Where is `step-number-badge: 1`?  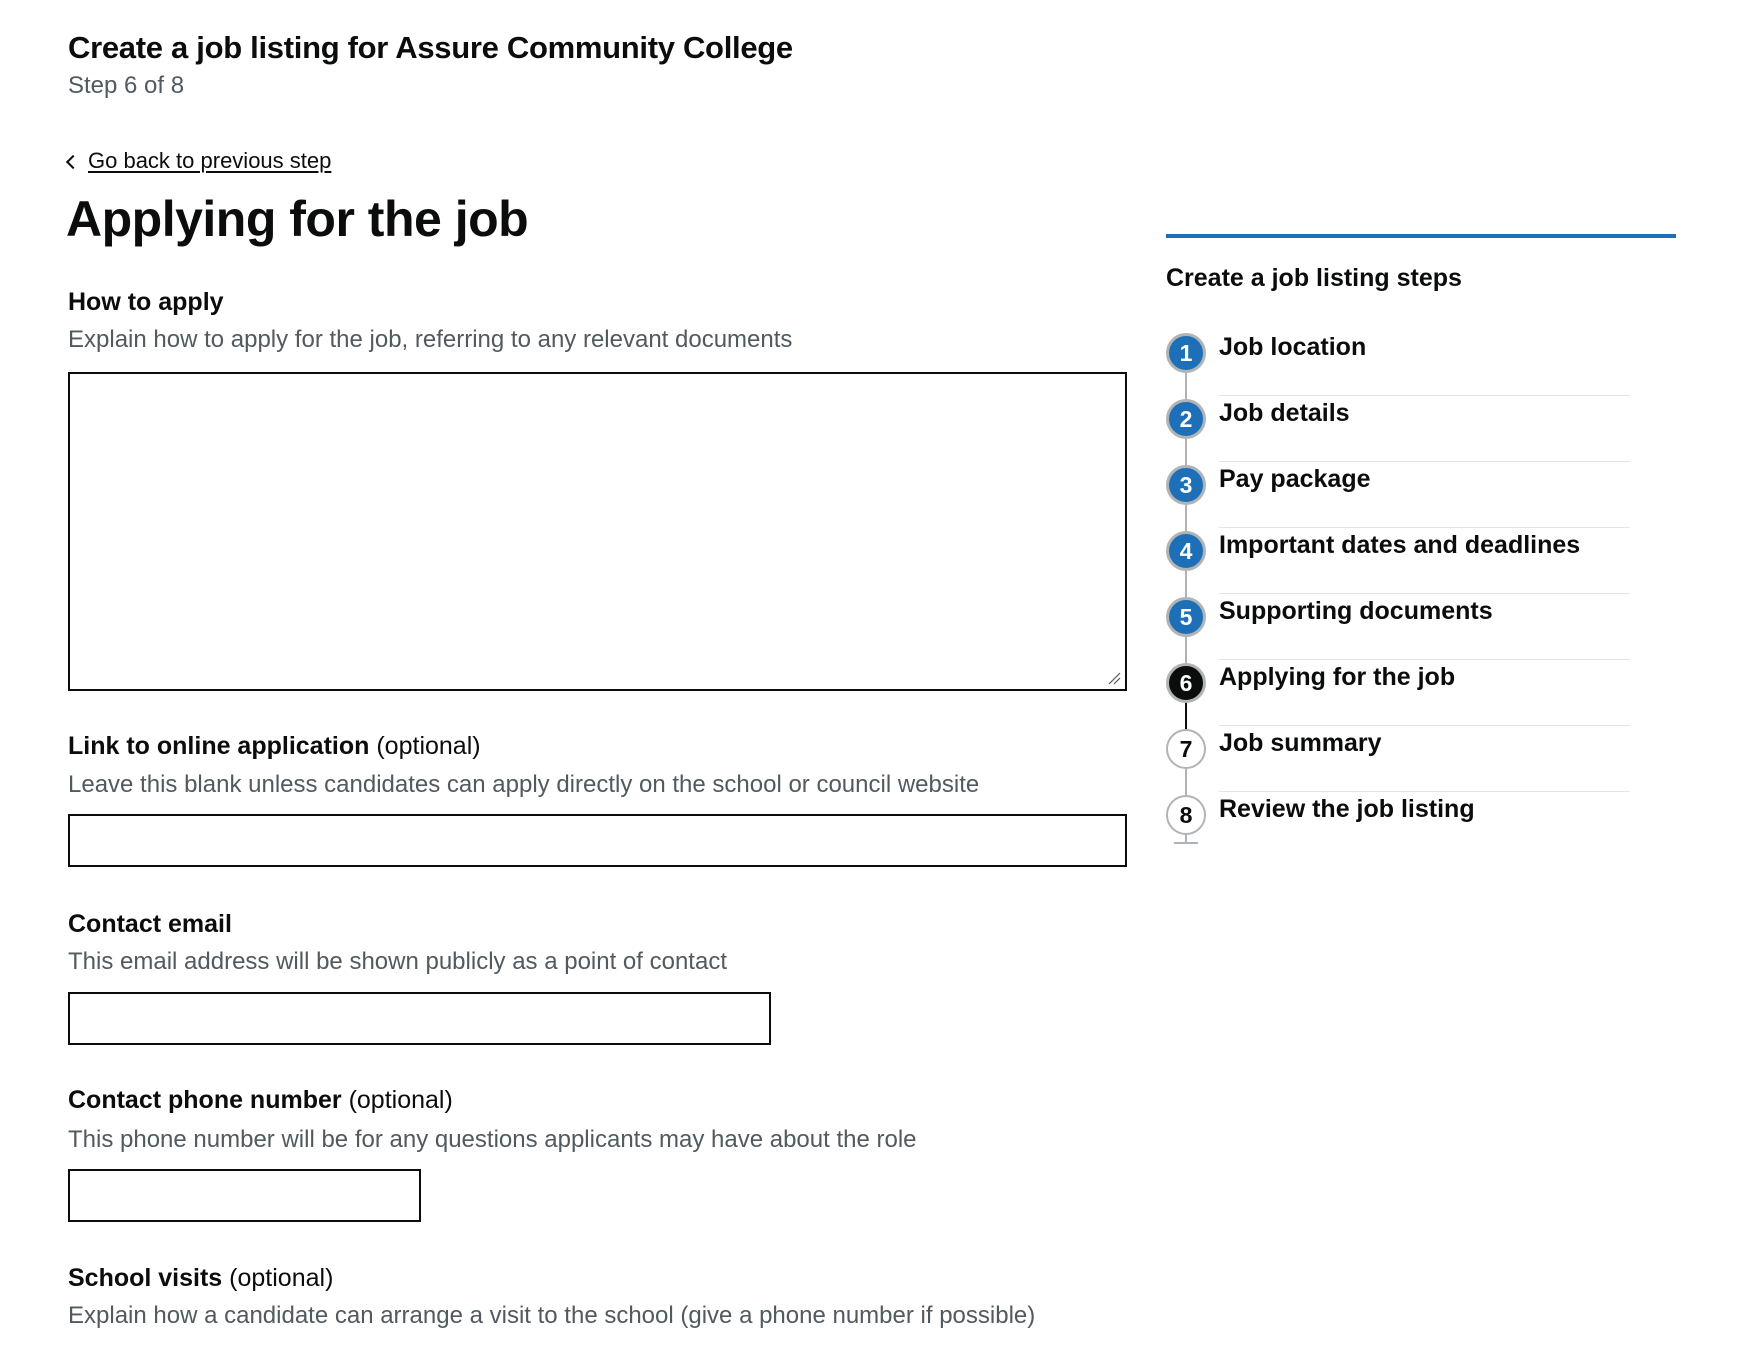 step-number-badge: 1 is located at coordinates (1186, 353).